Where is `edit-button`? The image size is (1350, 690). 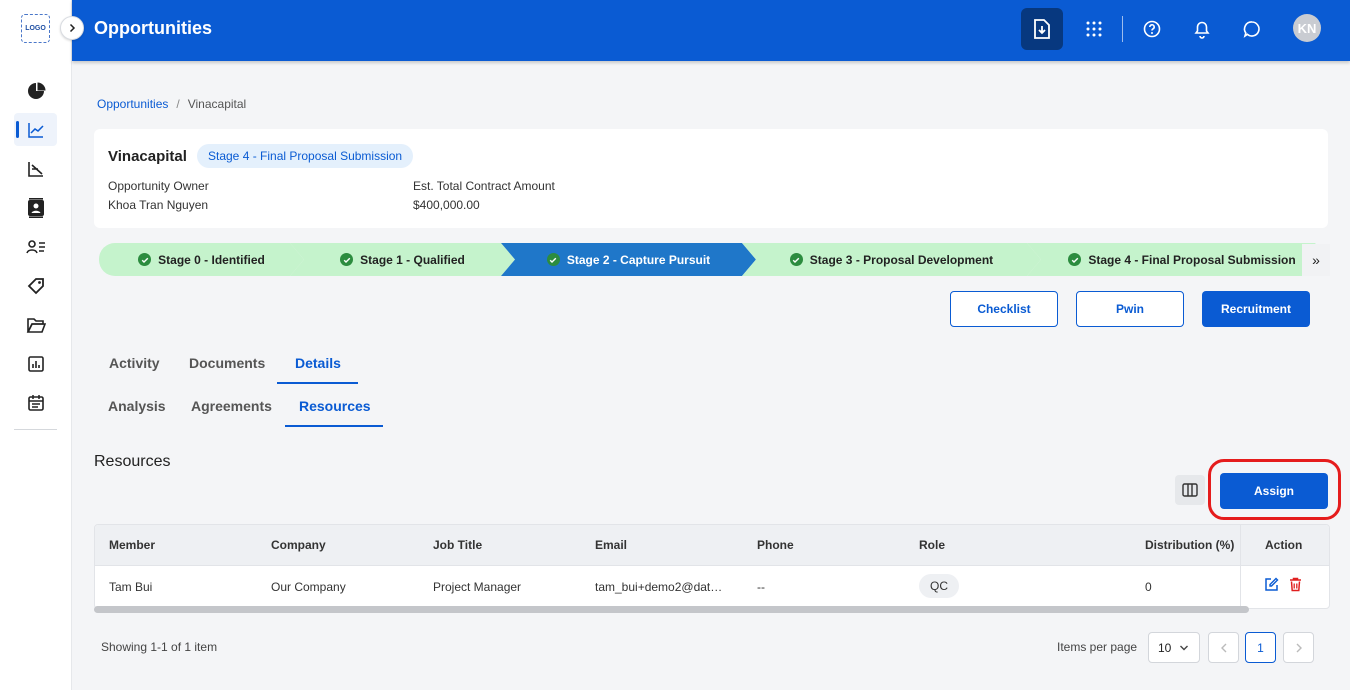
edit-button is located at coordinates (1271, 587).